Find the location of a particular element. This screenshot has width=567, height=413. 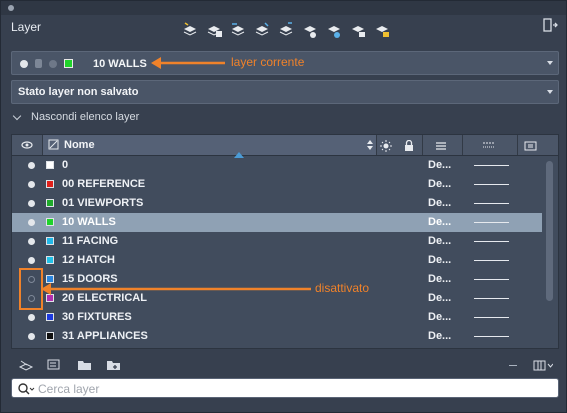

sun-icon is located at coordinates (386, 146).